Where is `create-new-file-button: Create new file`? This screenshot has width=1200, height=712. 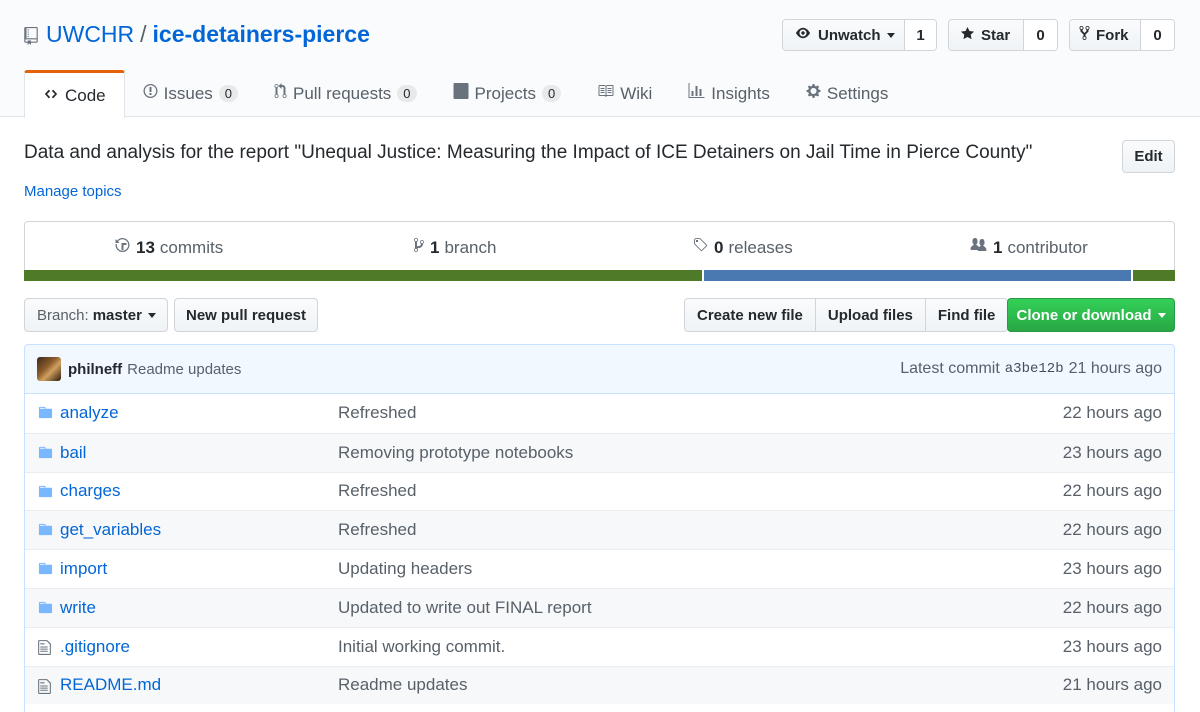 create-new-file-button: Create new file is located at coordinates (750, 315).